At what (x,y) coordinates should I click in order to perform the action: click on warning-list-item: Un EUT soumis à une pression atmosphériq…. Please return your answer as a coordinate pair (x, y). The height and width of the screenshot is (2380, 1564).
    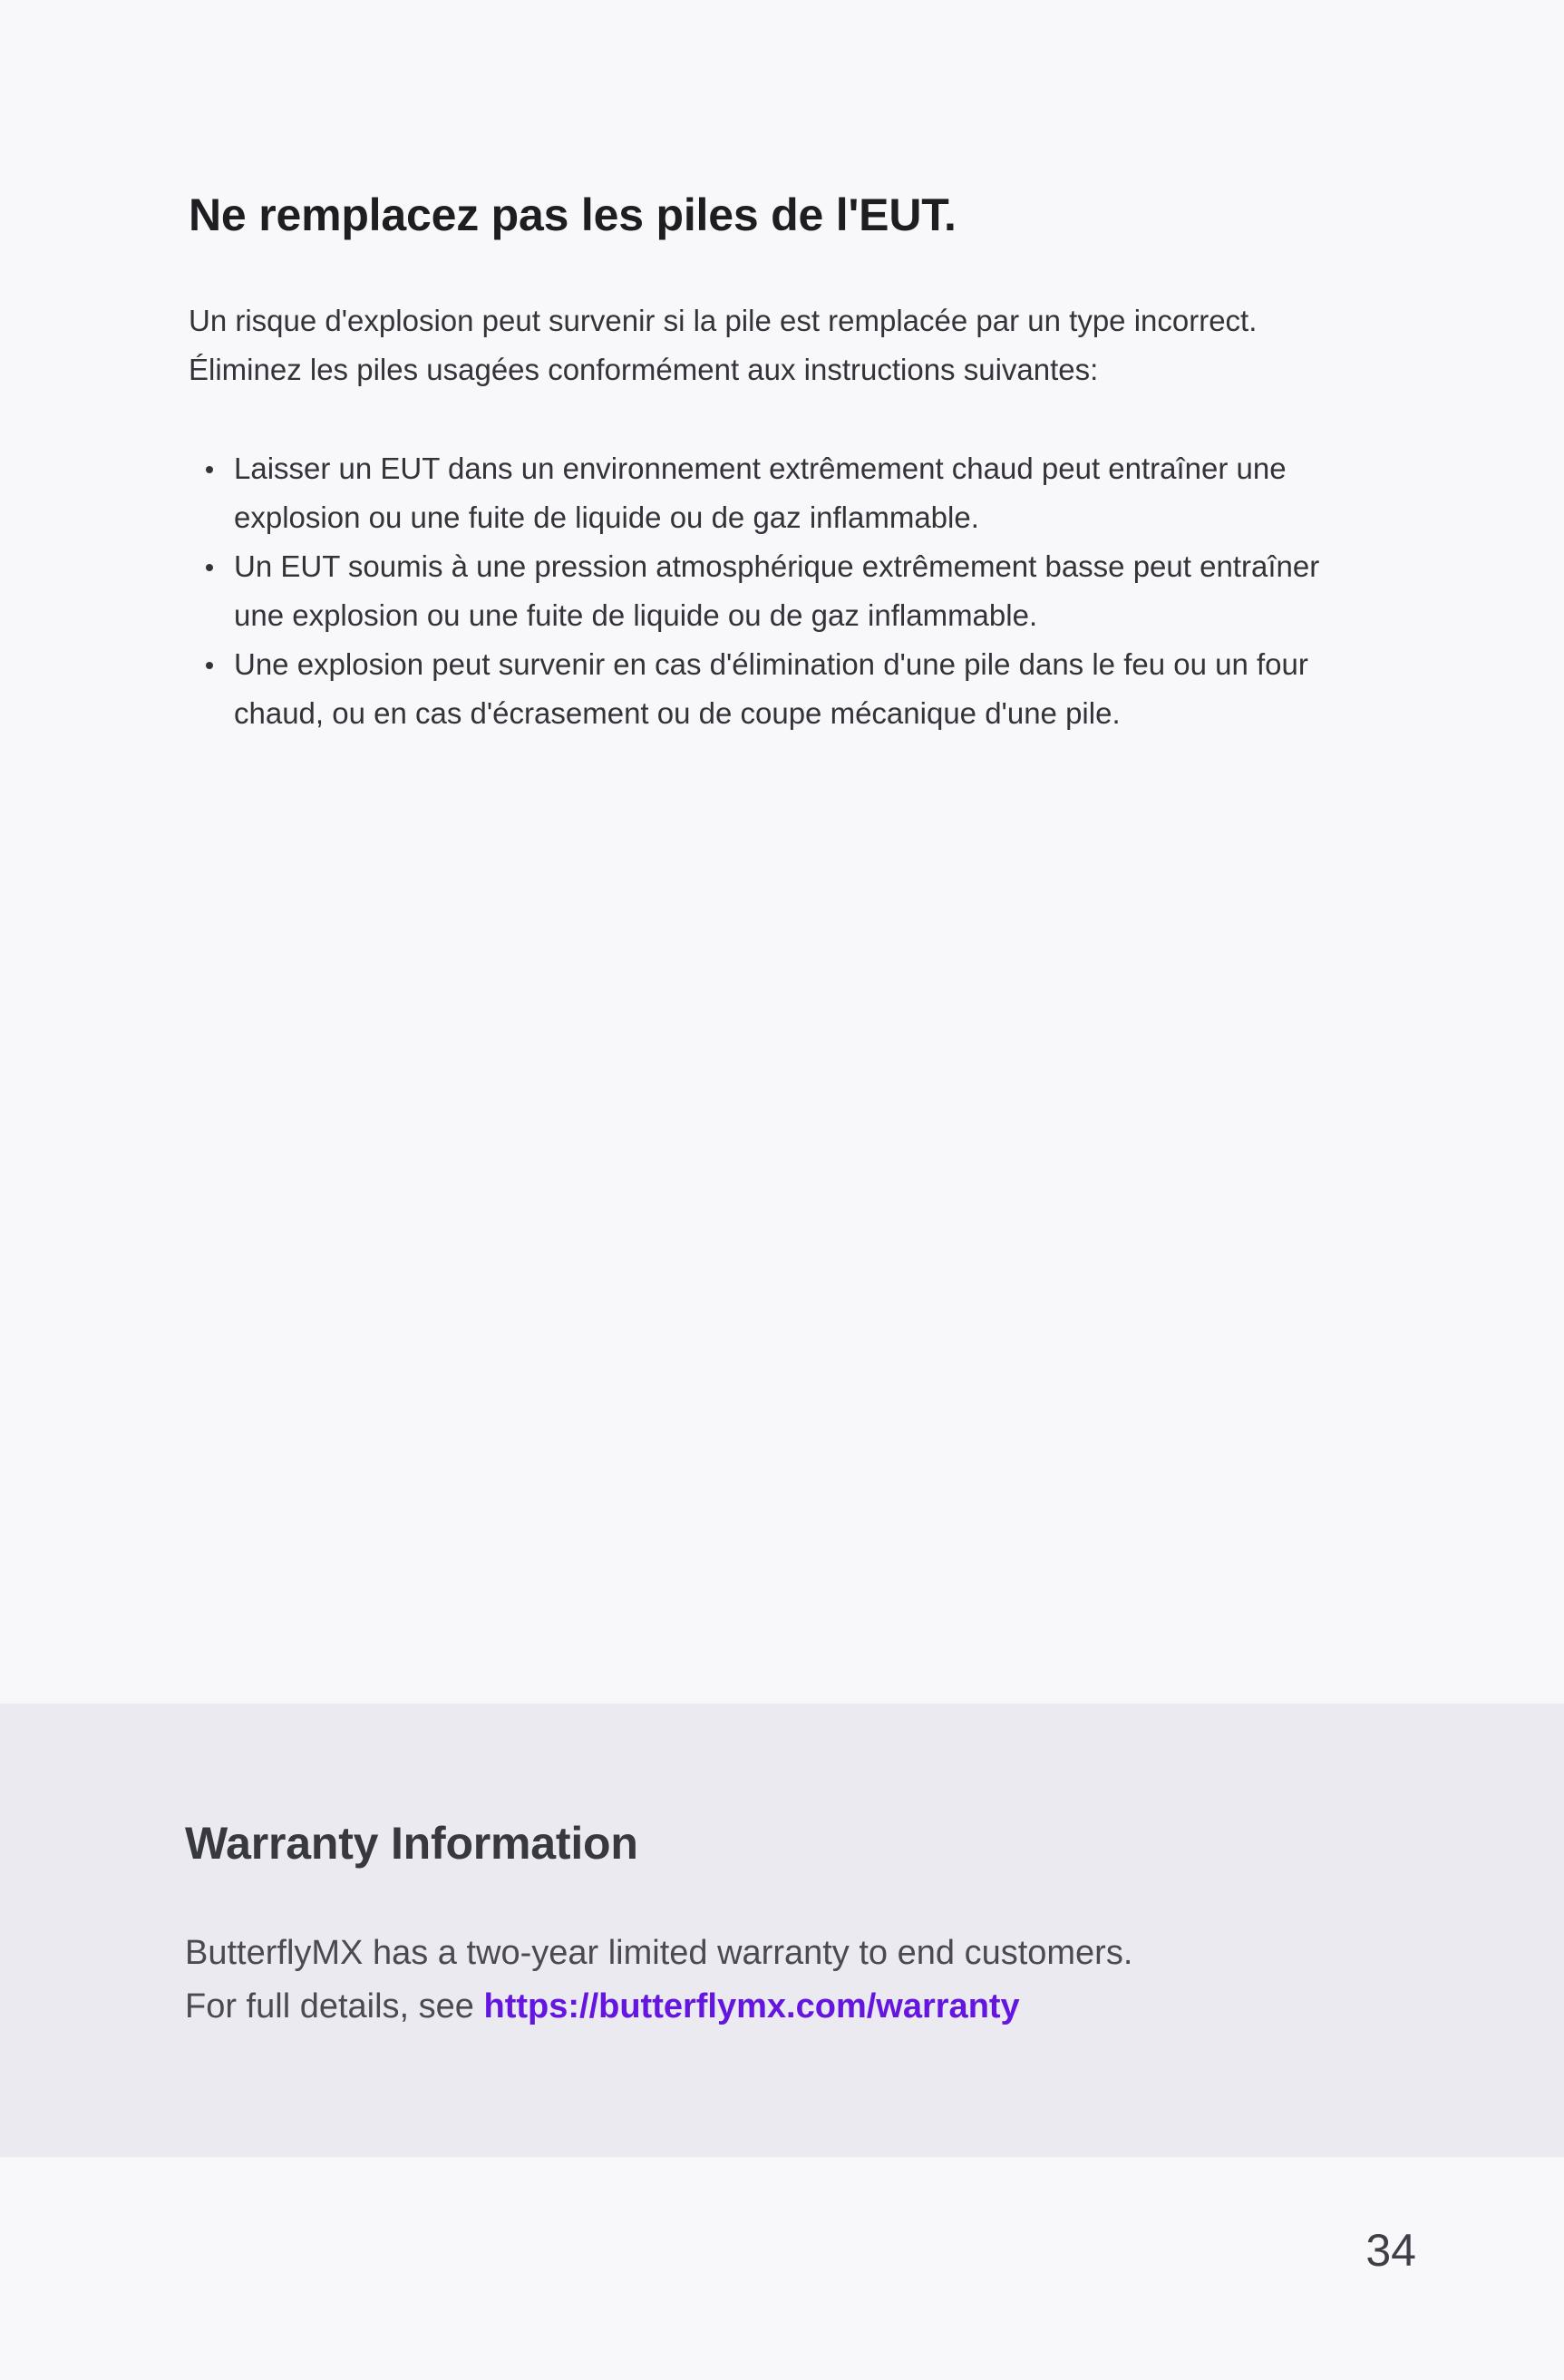
    Looking at the image, I should click on (791, 591).